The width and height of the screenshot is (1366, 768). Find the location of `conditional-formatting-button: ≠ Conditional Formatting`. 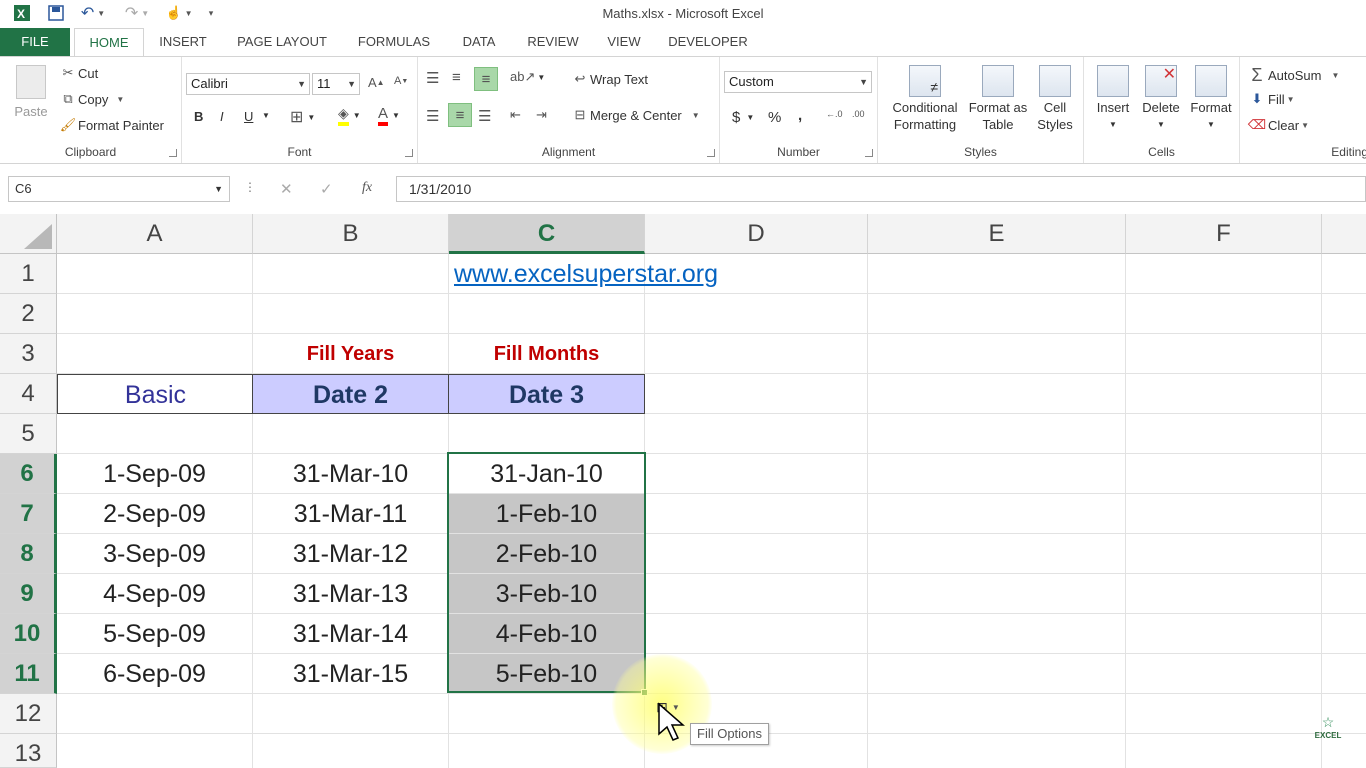

conditional-formatting-button: ≠ Conditional Formatting is located at coordinates (925, 99).